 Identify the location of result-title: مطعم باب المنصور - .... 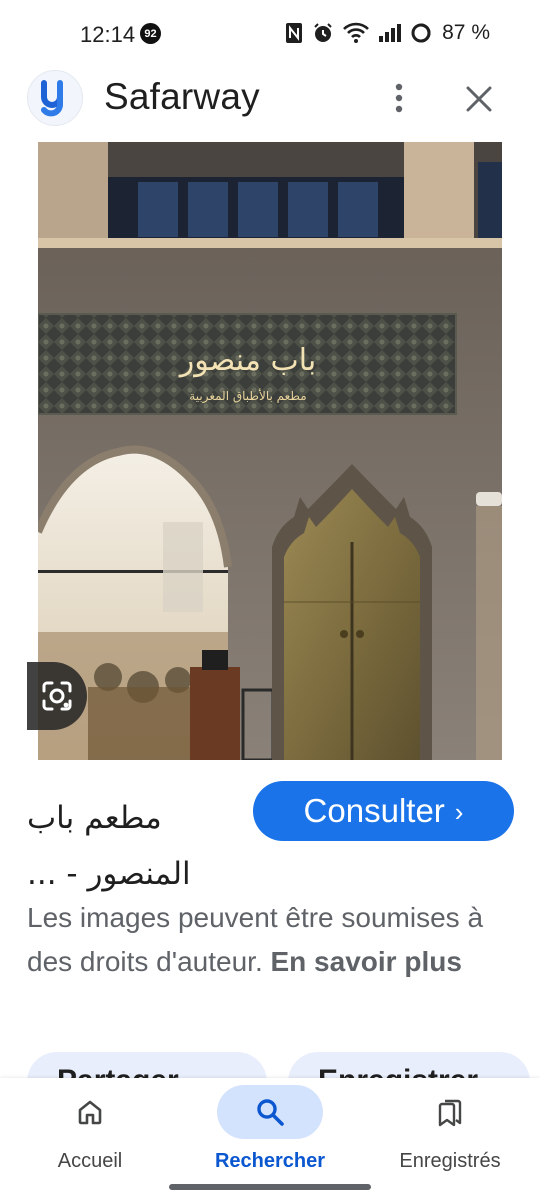
(109, 846).